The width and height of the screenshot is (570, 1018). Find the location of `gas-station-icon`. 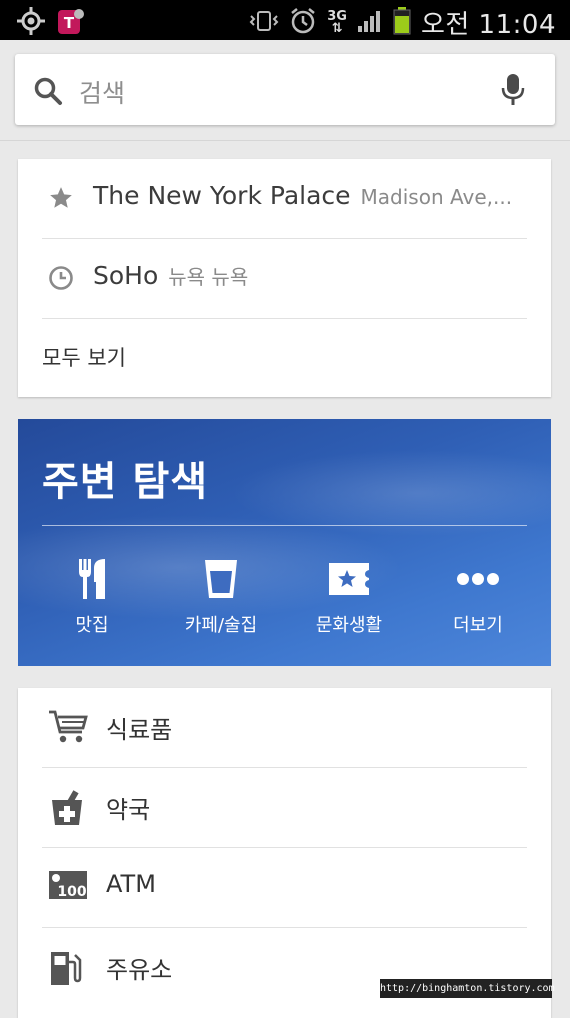

gas-station-icon is located at coordinates (65, 970).